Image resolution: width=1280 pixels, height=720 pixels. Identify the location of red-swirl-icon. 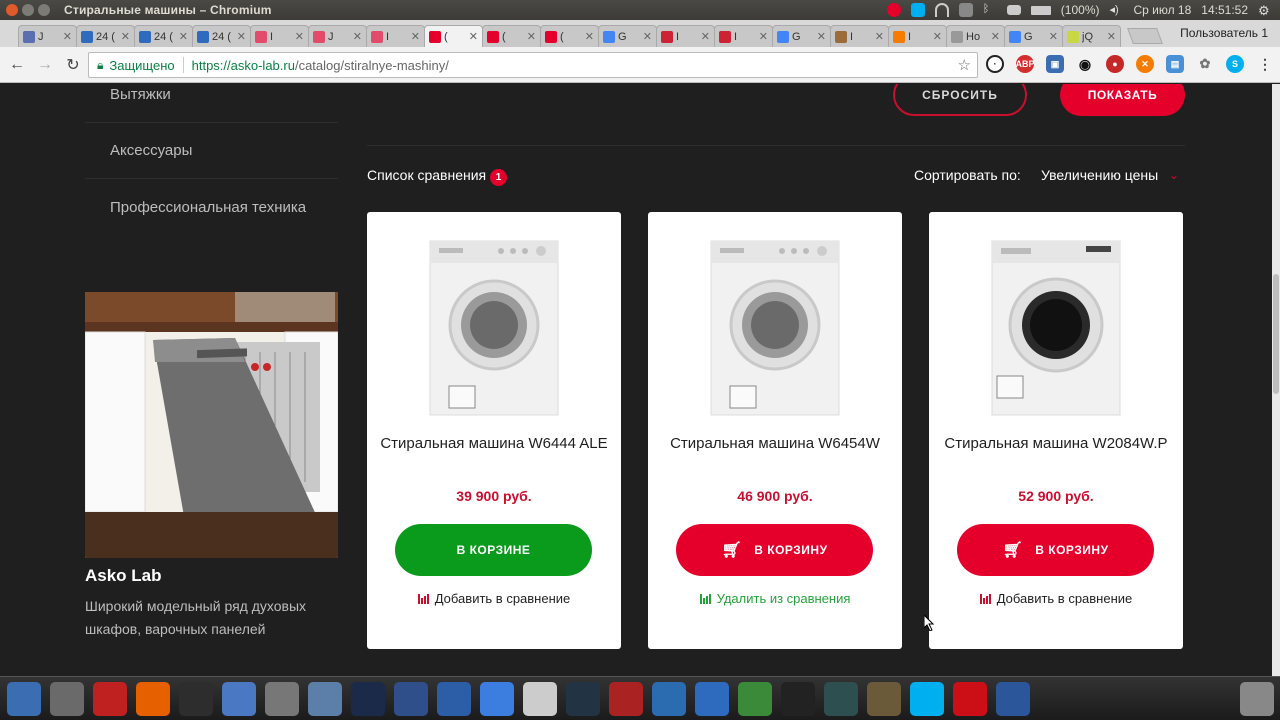
(626, 699).